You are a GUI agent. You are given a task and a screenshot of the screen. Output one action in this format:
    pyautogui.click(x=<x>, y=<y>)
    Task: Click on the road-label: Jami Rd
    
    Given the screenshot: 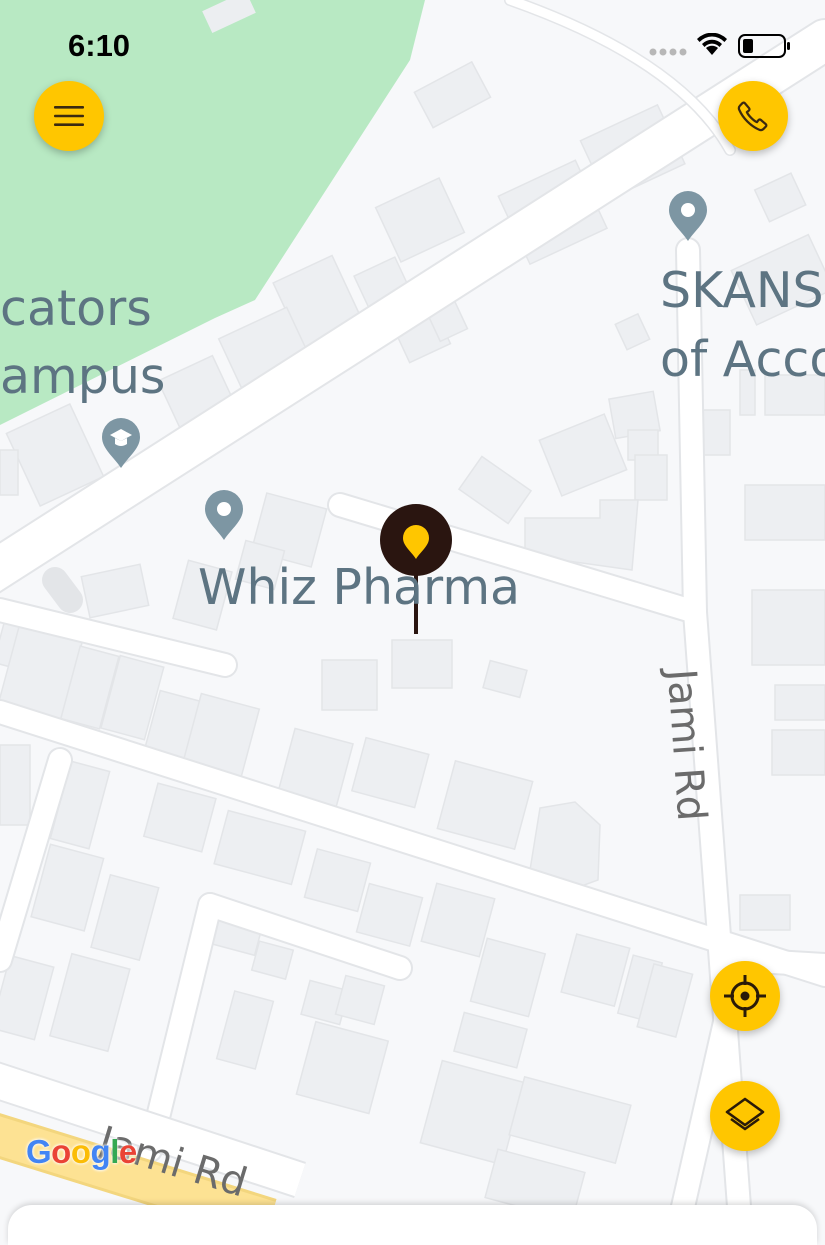 What is the action you would take?
    pyautogui.click(x=686, y=745)
    